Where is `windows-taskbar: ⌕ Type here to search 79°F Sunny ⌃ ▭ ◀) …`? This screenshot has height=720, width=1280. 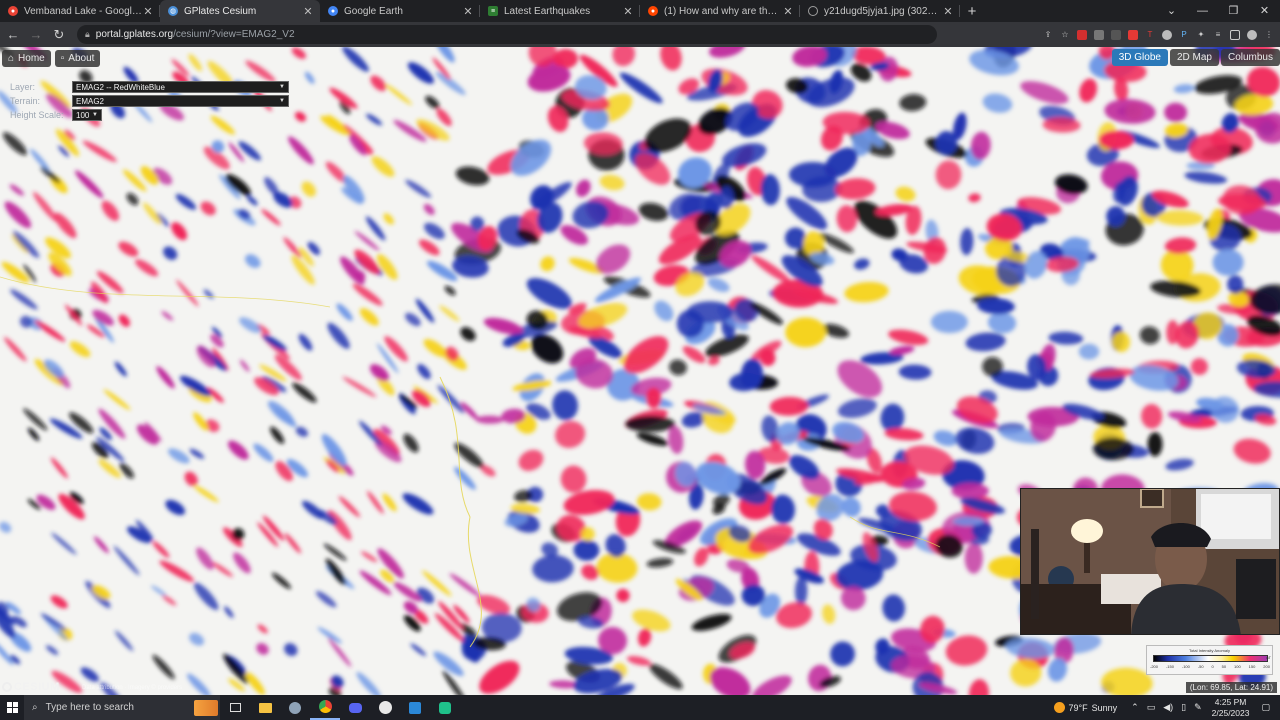
windows-taskbar: ⌕ Type here to search 79°F Sunny ⌃ ▭ ◀) … is located at coordinates (640, 707).